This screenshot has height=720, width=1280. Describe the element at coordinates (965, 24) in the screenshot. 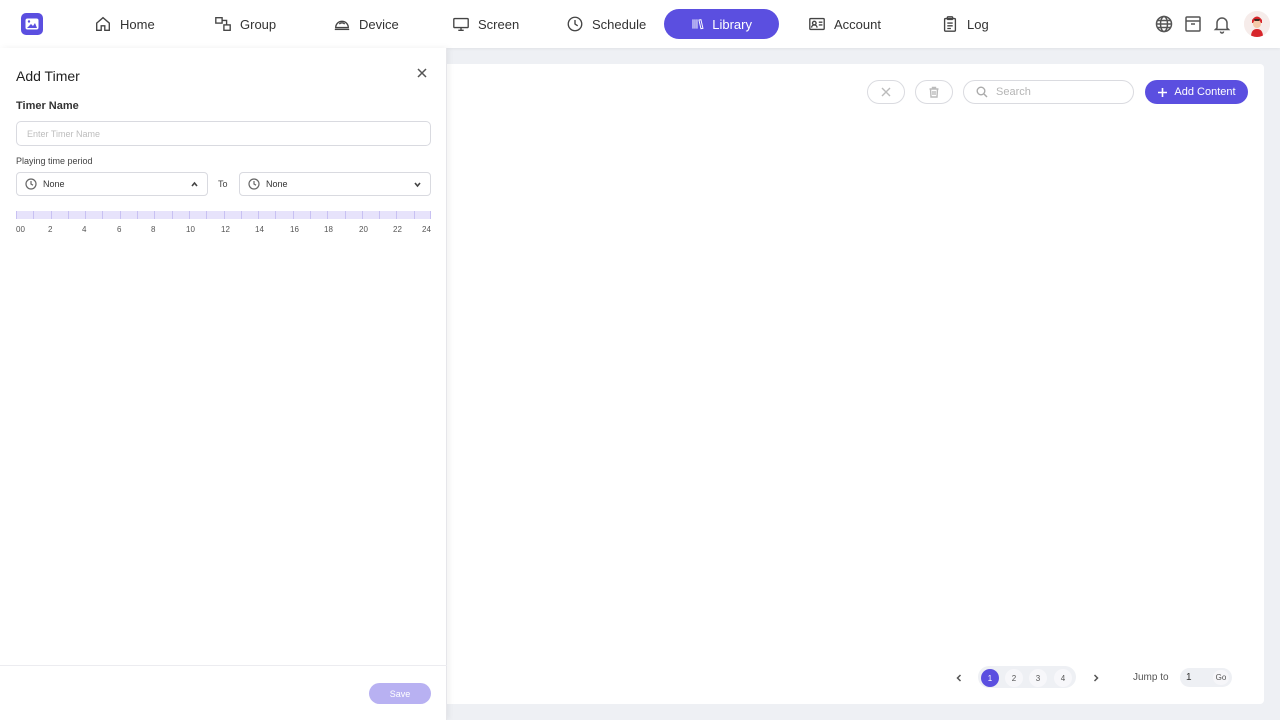

I see `nav-log: Log` at that location.